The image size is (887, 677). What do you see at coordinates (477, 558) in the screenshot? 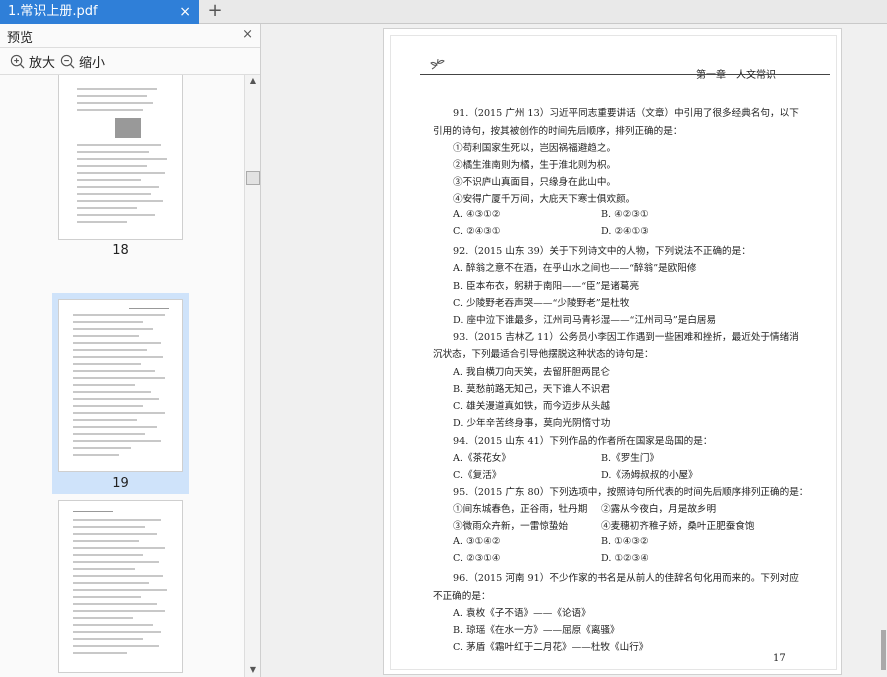
I see `page-text-line: C. ②③①④` at bounding box center [477, 558].